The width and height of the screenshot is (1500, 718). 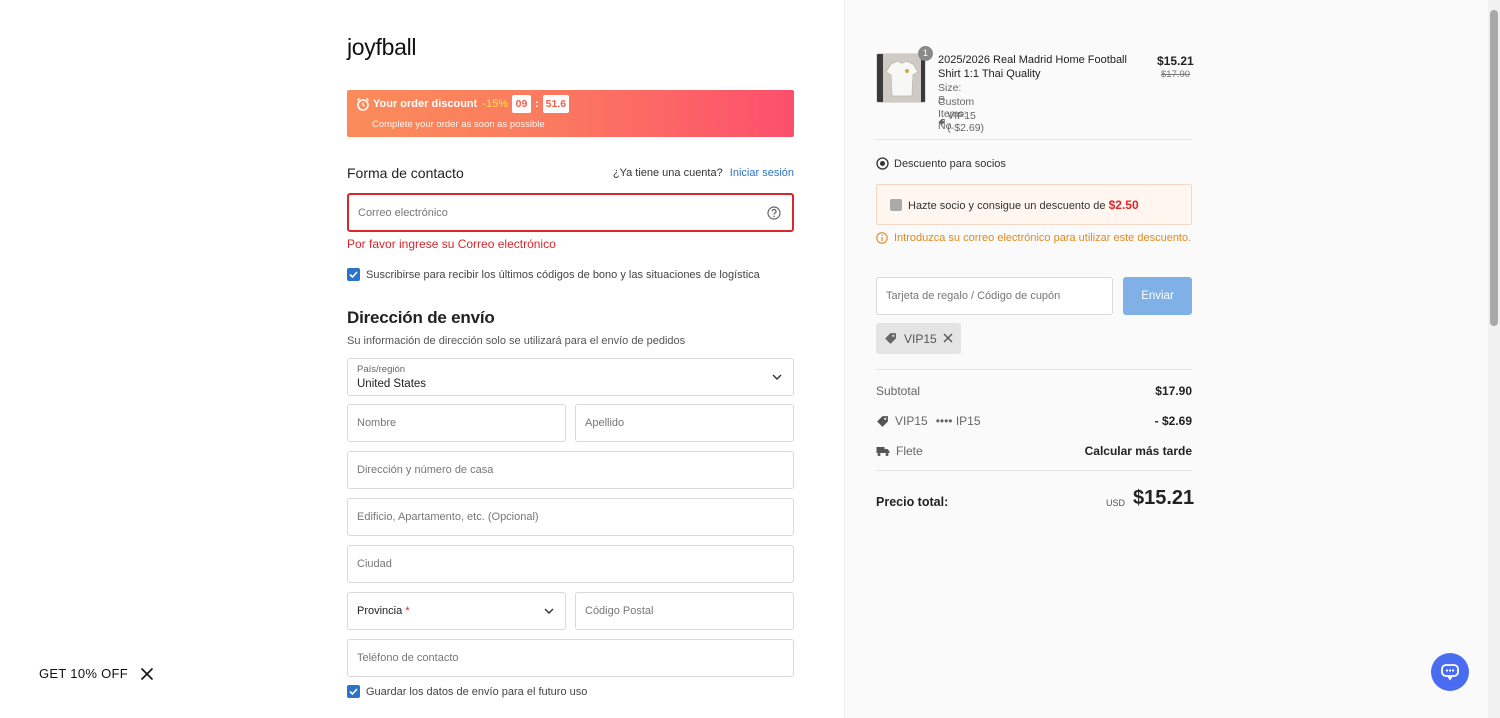 I want to click on last-name-field: Apellido, so click(x=684, y=423).